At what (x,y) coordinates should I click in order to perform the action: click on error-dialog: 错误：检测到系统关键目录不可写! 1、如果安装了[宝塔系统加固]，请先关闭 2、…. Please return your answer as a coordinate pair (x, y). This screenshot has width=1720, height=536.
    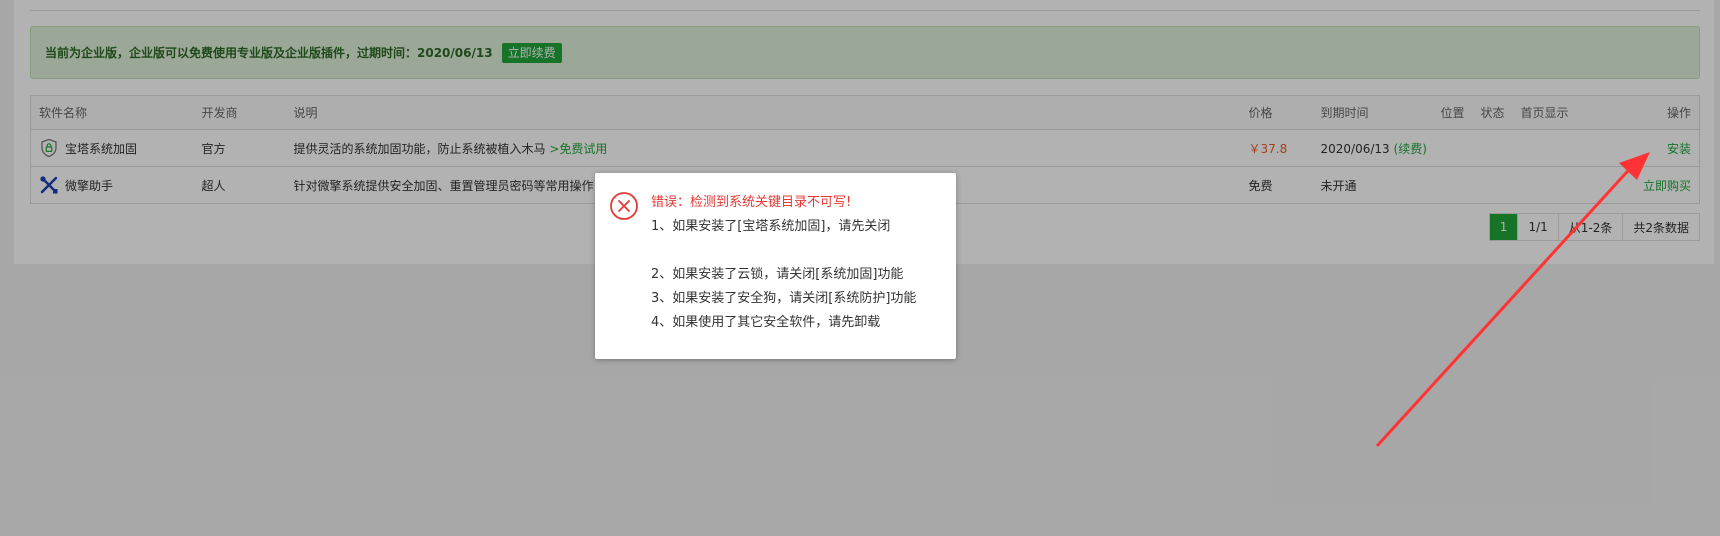
    Looking at the image, I should click on (775, 266).